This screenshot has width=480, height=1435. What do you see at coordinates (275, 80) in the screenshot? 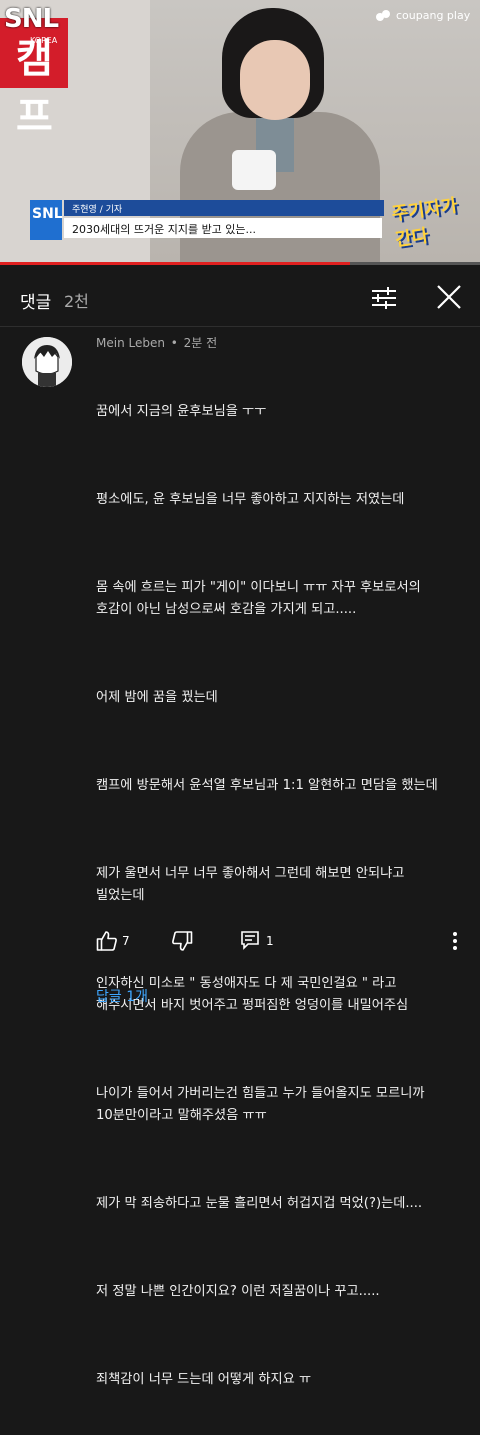
I see `reporter-face` at bounding box center [275, 80].